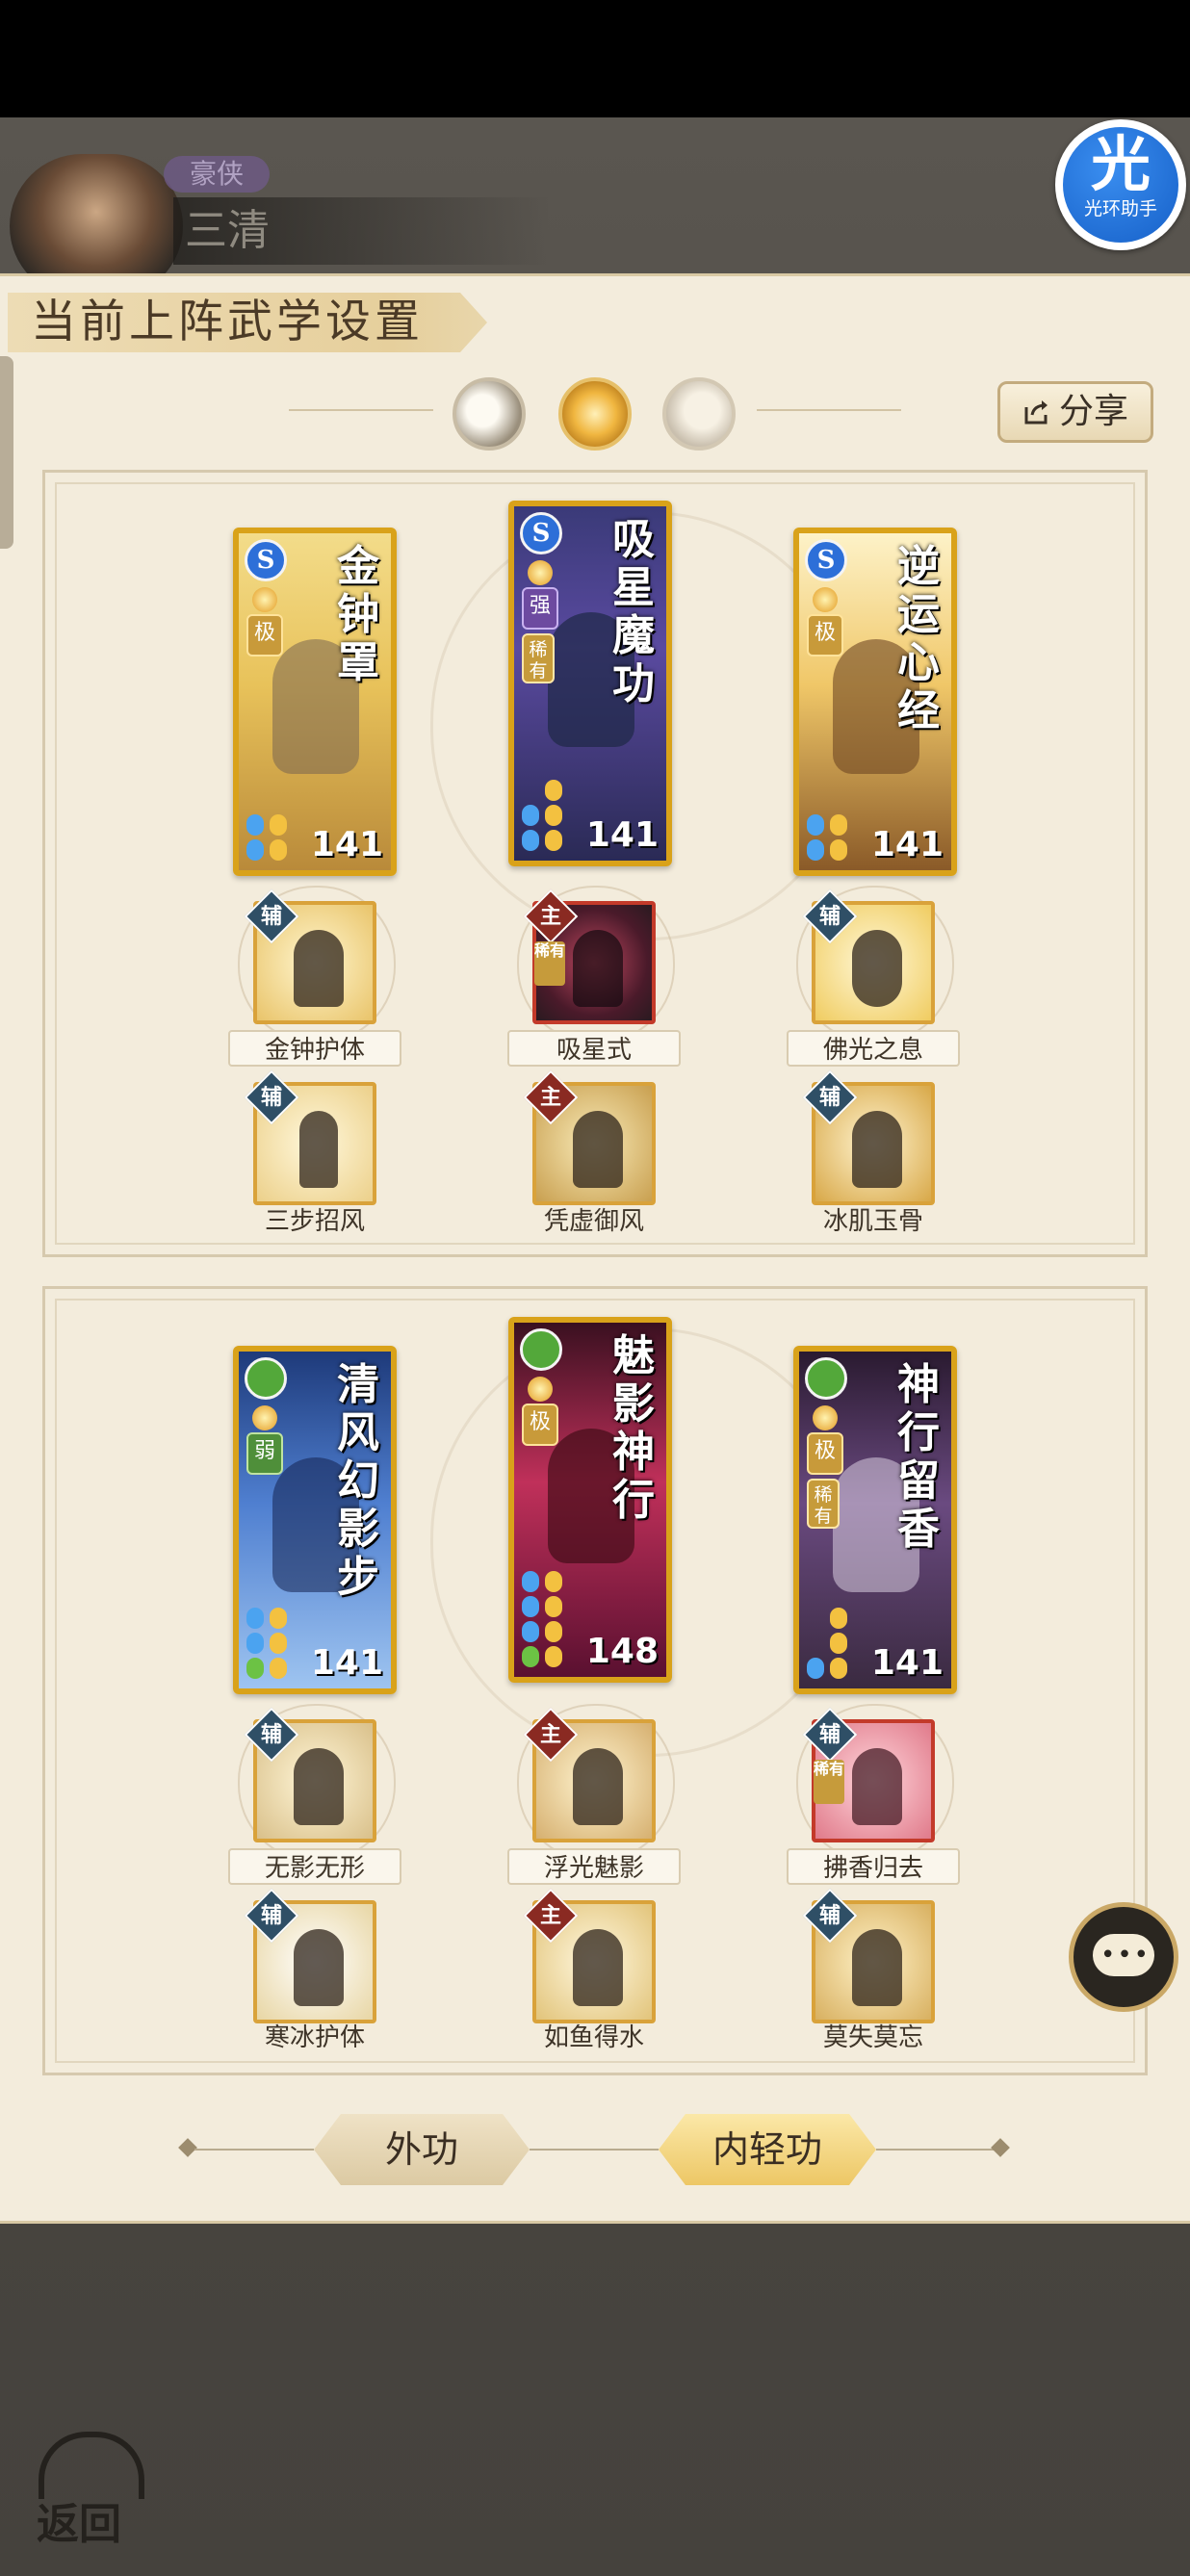 This screenshot has width=1190, height=2576. I want to click on back-label: 返回, so click(79, 2524).